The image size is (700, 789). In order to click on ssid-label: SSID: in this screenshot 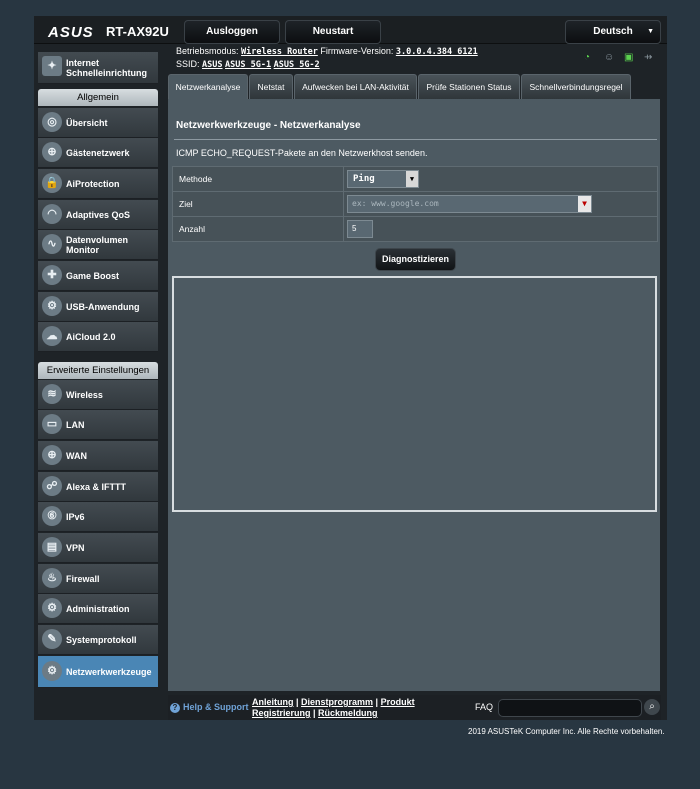, I will do `click(188, 64)`.